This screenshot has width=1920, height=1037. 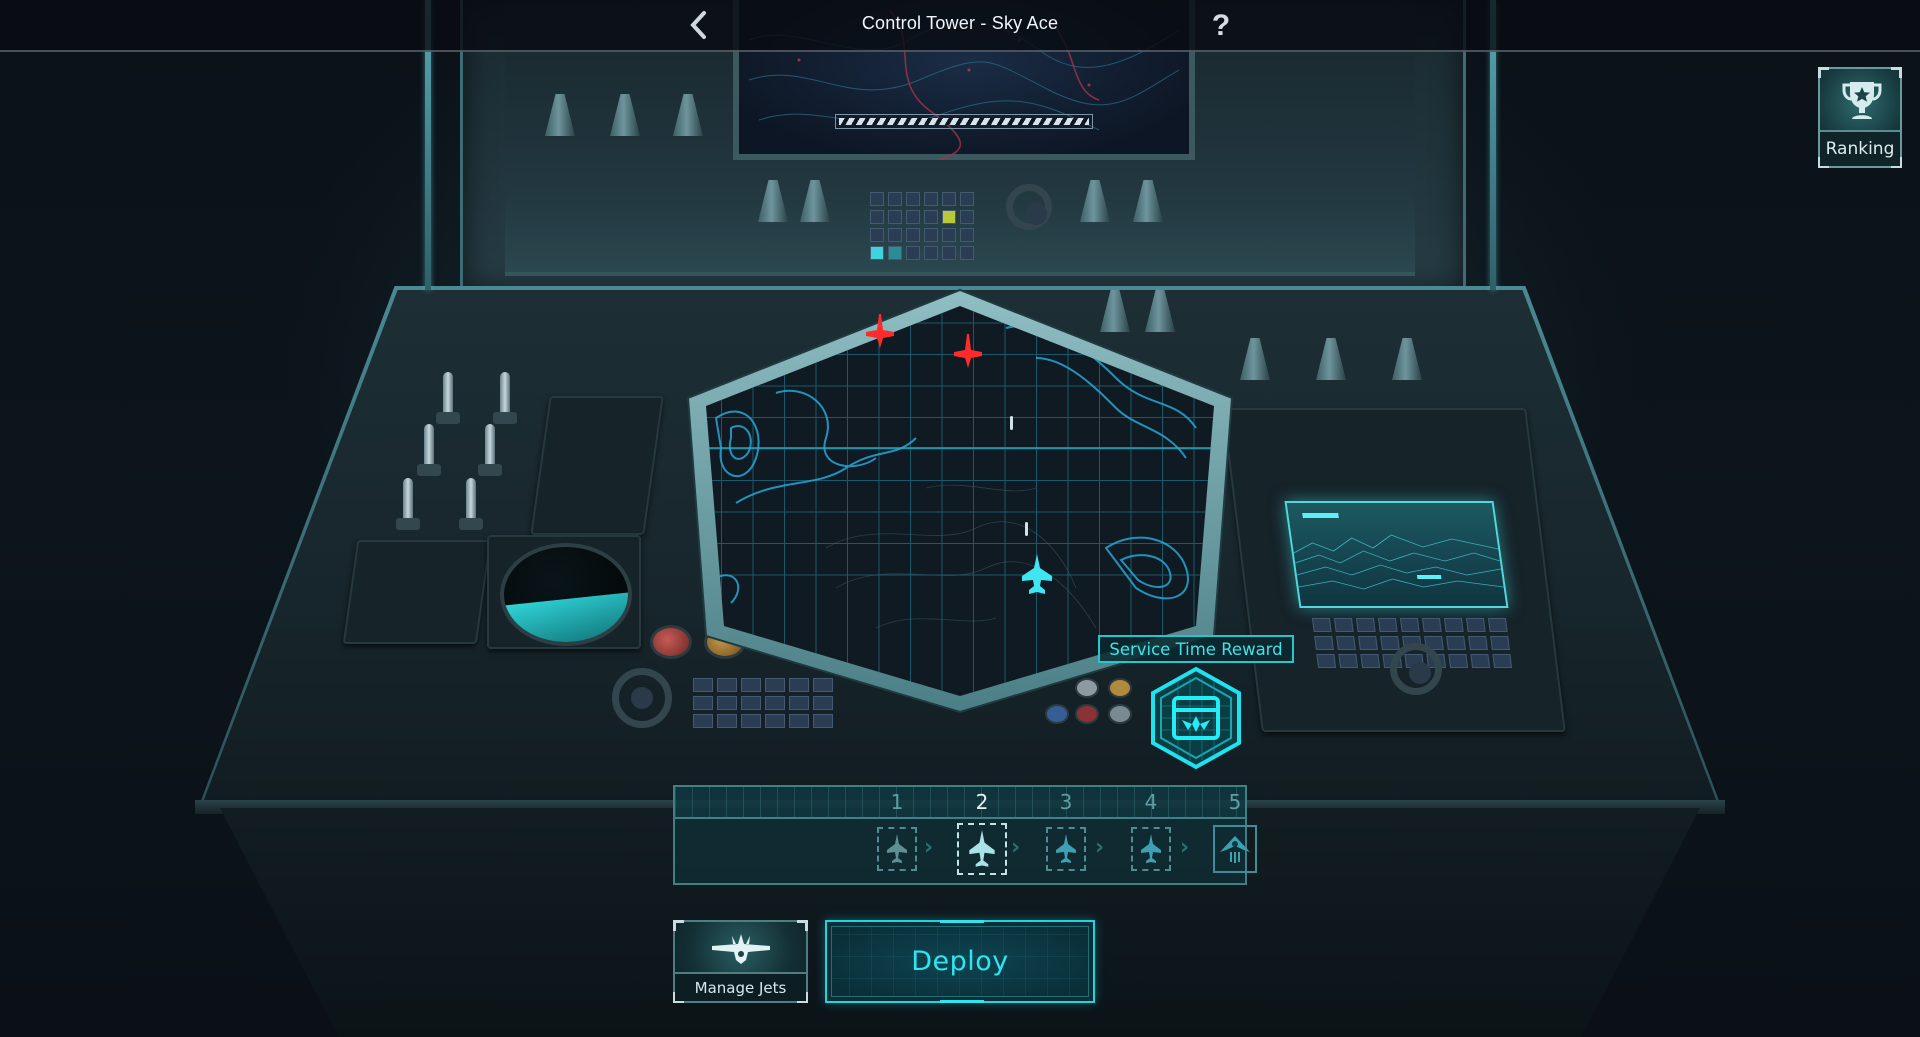 I want to click on stage-progress-panel: 1 2 3 4 5 › › › ›, so click(x=965, y=835).